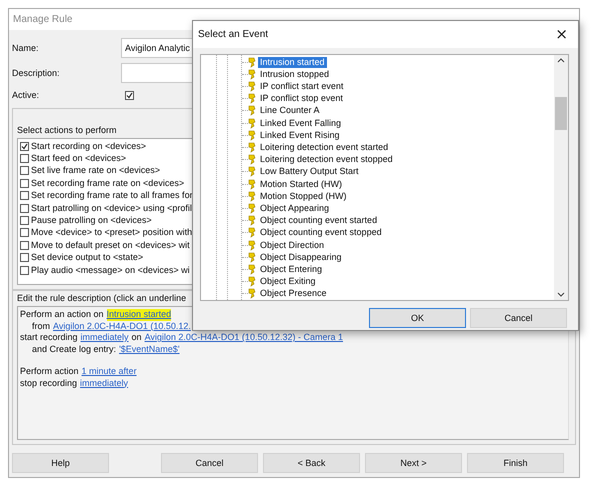  Describe the element at coordinates (101, 298) in the screenshot. I see `group-title: Edit the rule description (click an underline` at that location.